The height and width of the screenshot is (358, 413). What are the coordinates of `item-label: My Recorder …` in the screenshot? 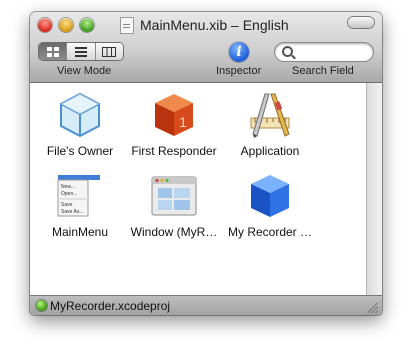 It's located at (270, 232).